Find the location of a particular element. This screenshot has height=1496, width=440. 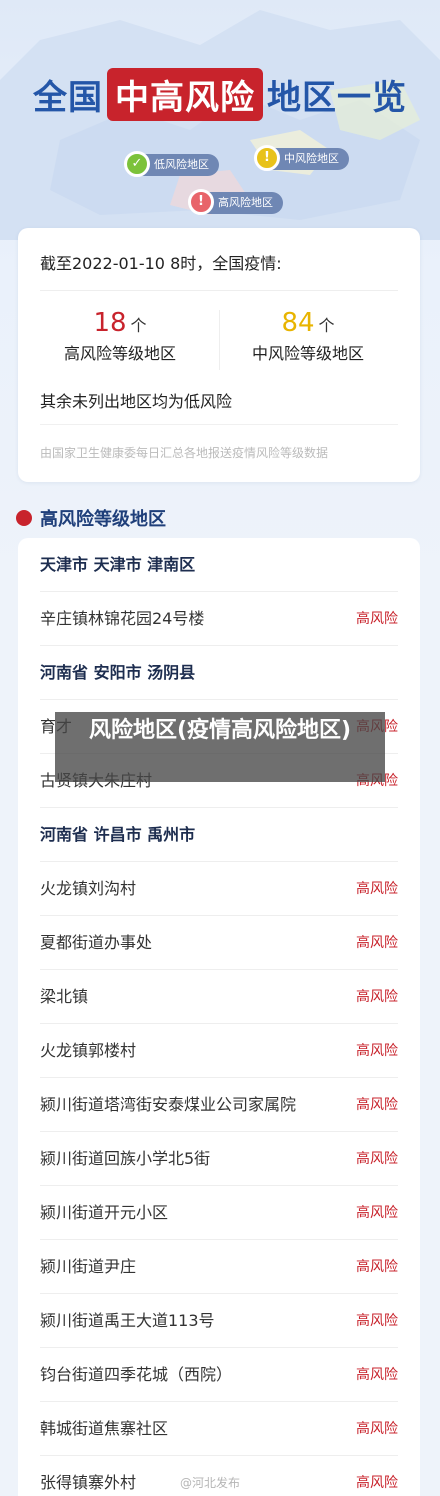

list-item: 颍川街道开元小区 高风险 is located at coordinates (219, 1213).